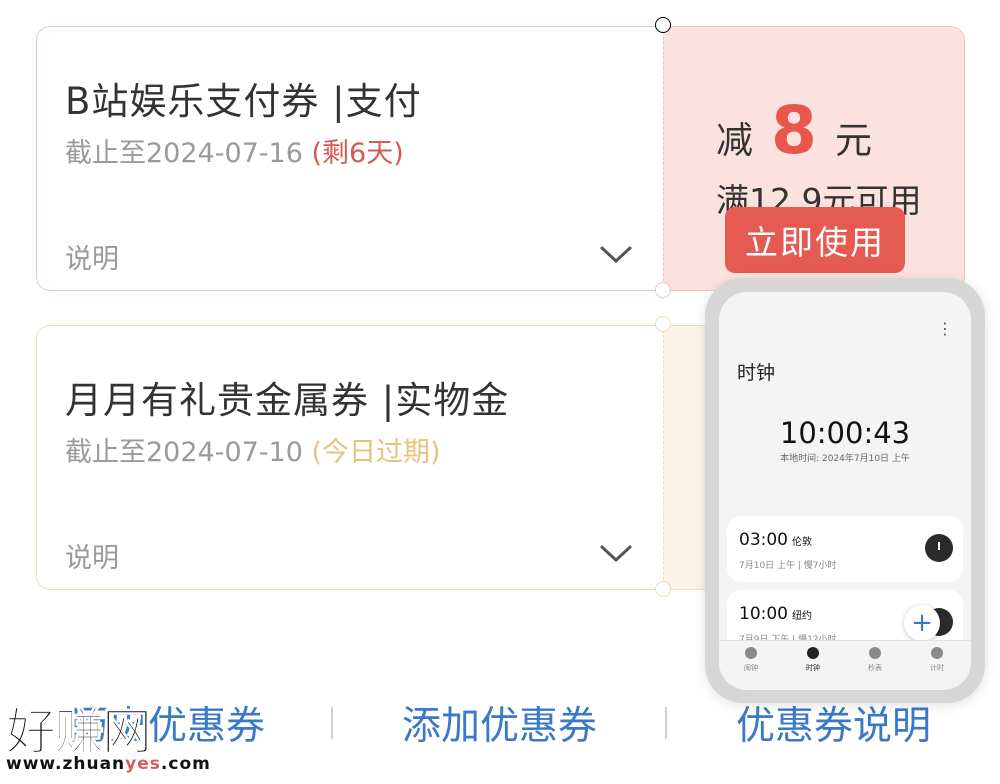 This screenshot has width=1000, height=784. What do you see at coordinates (845, 433) in the screenshot?
I see `current-time: 10:00:43` at bounding box center [845, 433].